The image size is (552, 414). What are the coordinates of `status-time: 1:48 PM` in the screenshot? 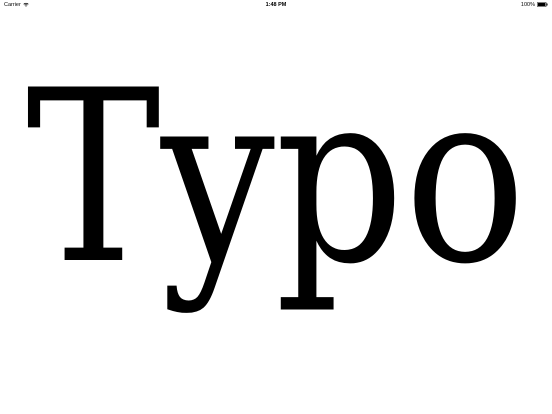 It's located at (276, 4).